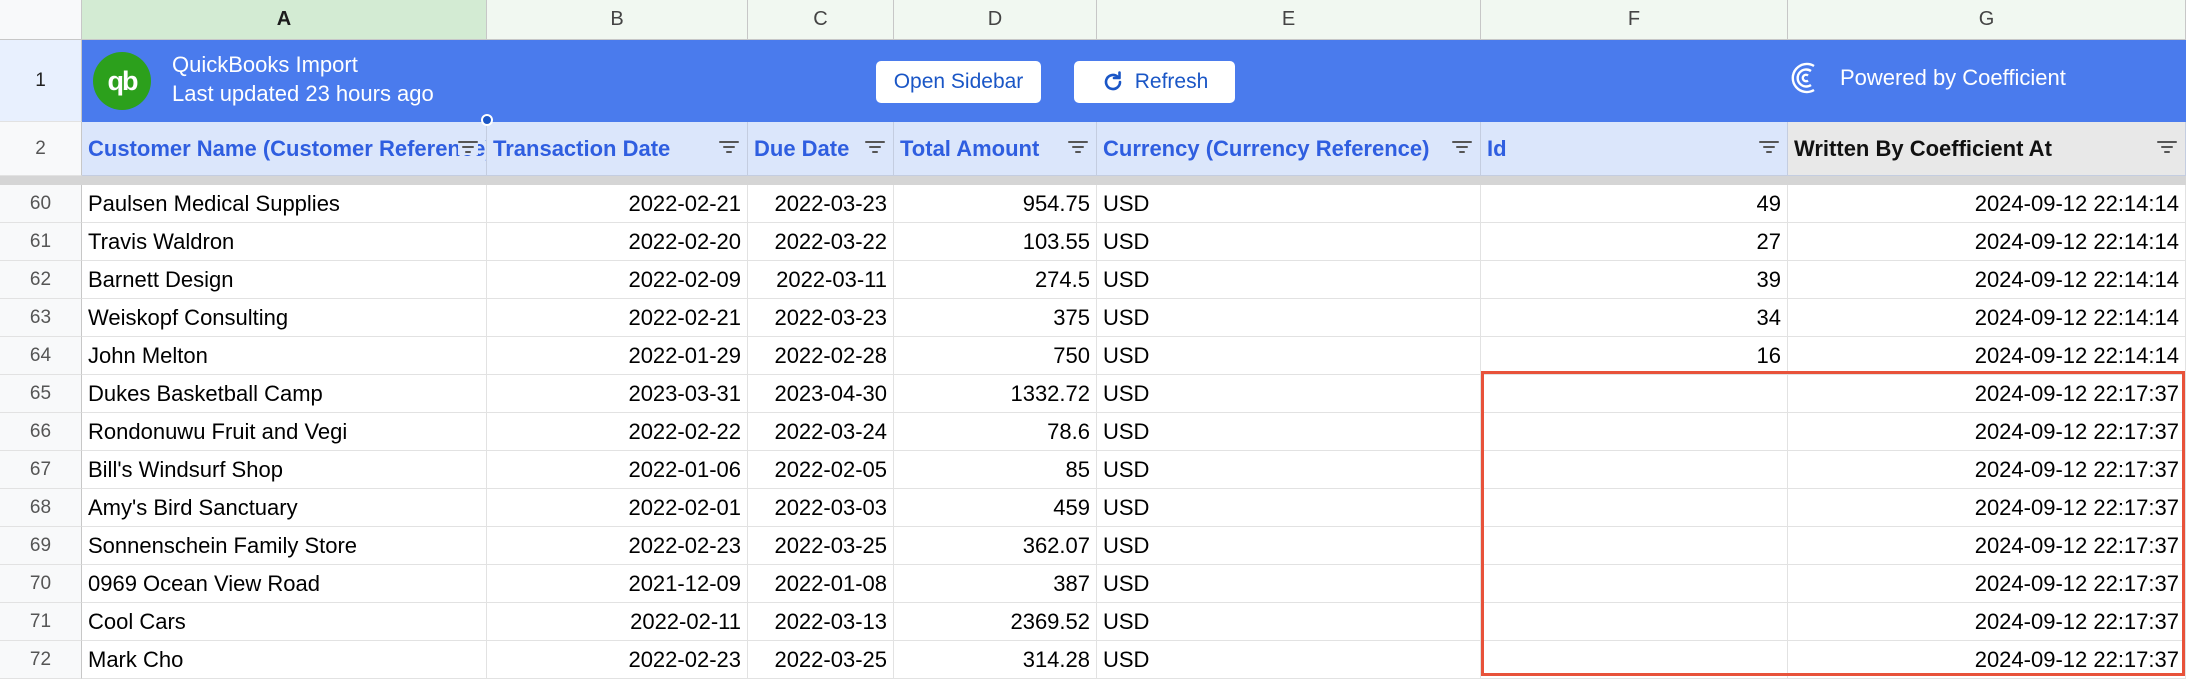 This screenshot has height=679, width=2186. I want to click on row-number: 68, so click(41, 508).